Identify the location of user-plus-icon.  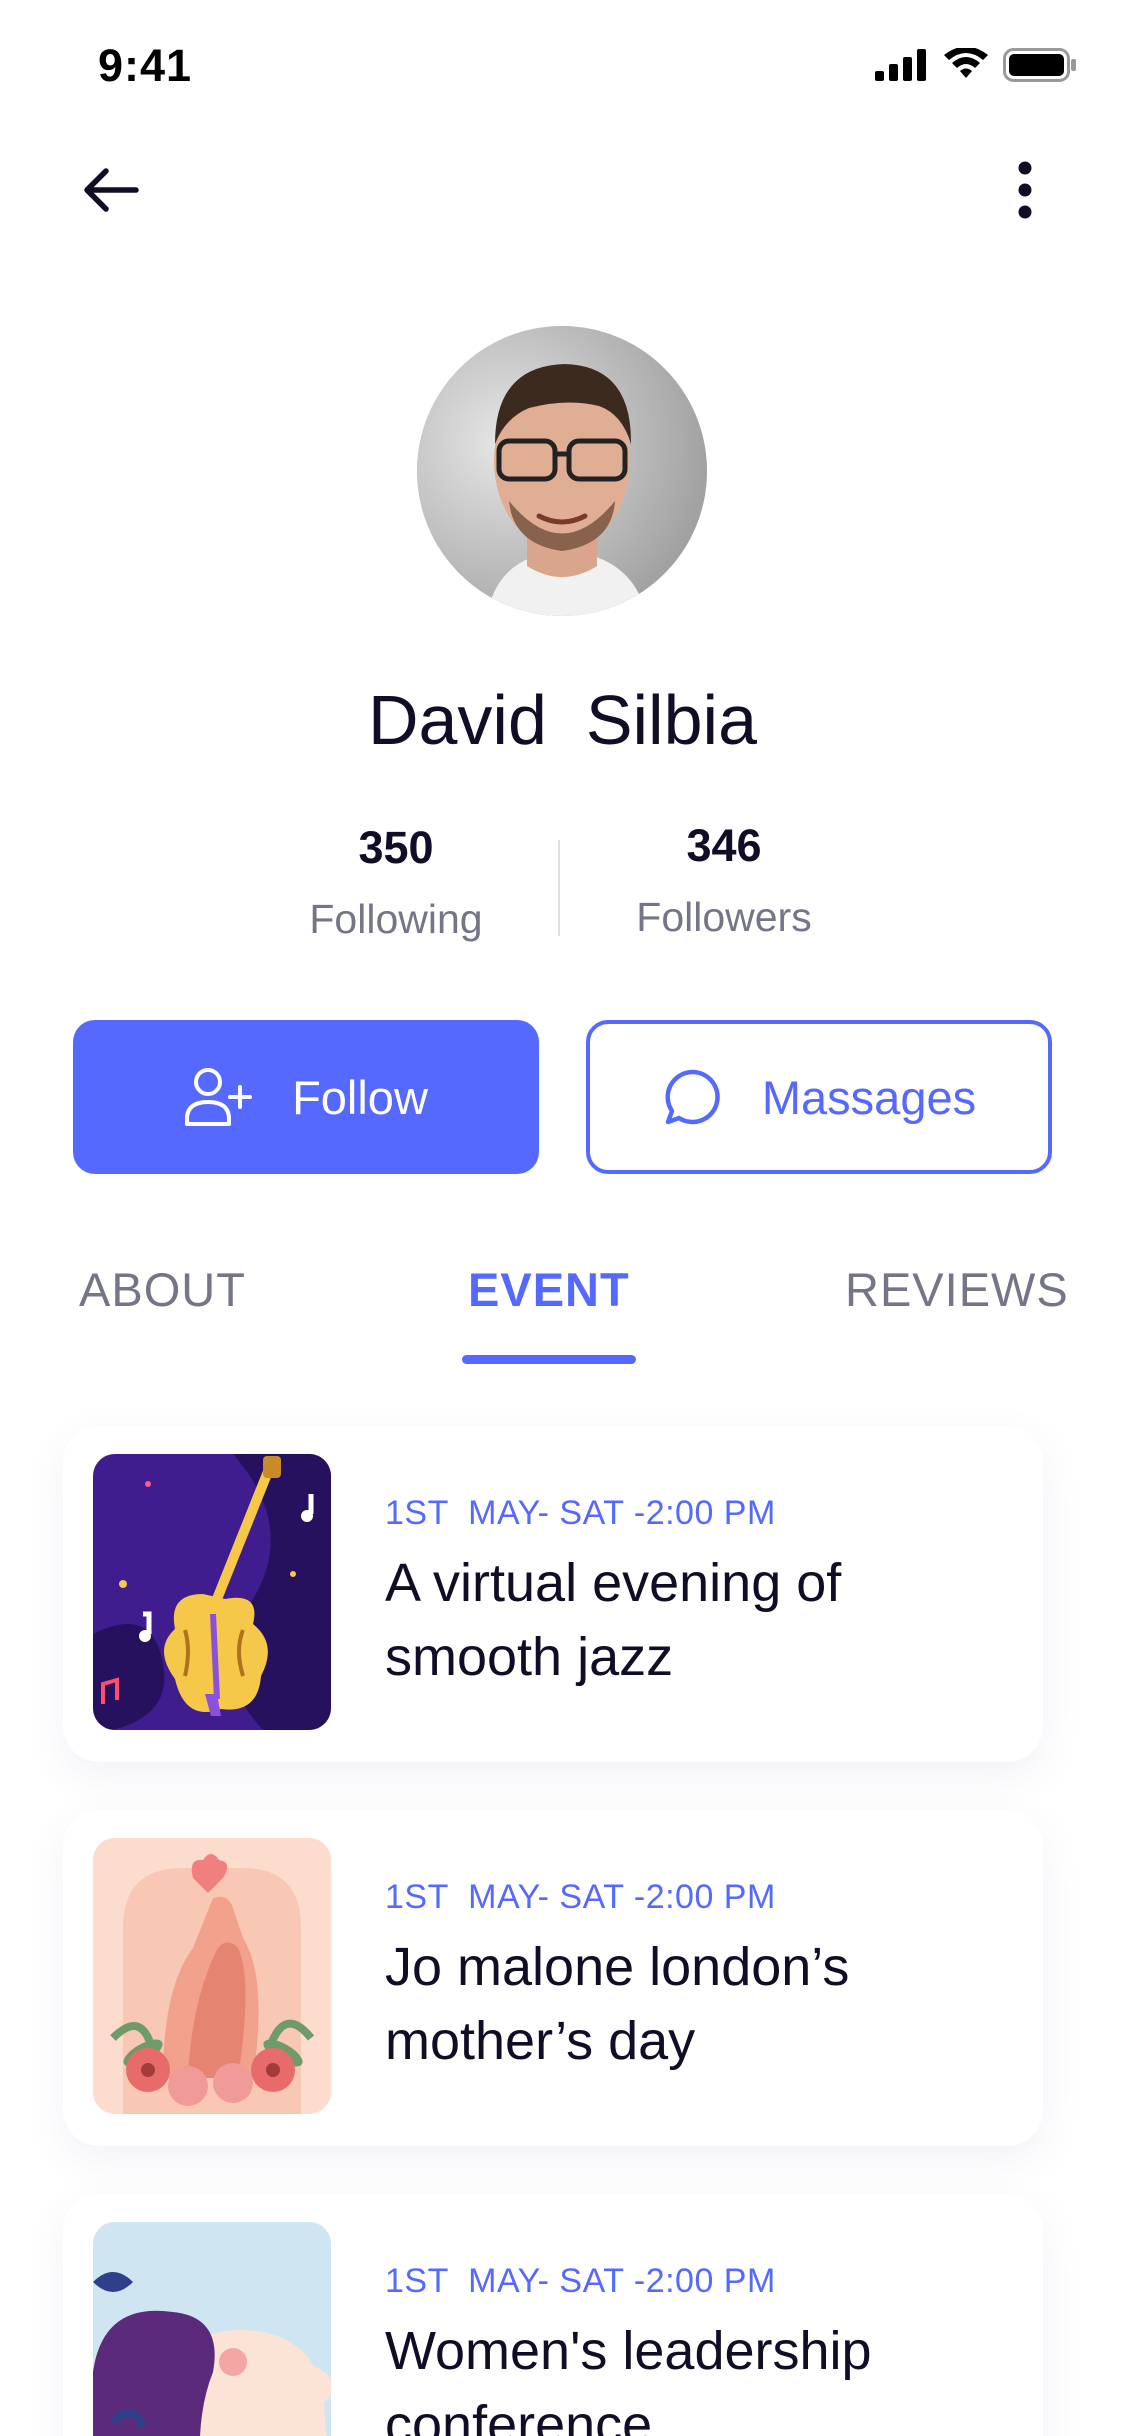
(219, 1097).